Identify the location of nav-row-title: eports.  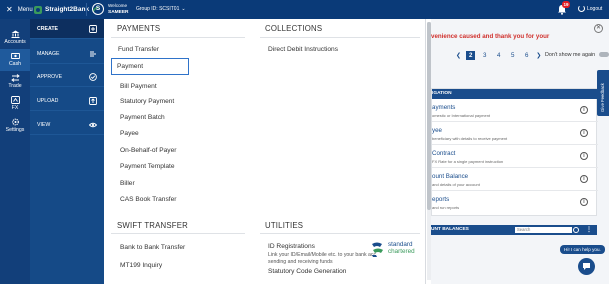
(441, 199).